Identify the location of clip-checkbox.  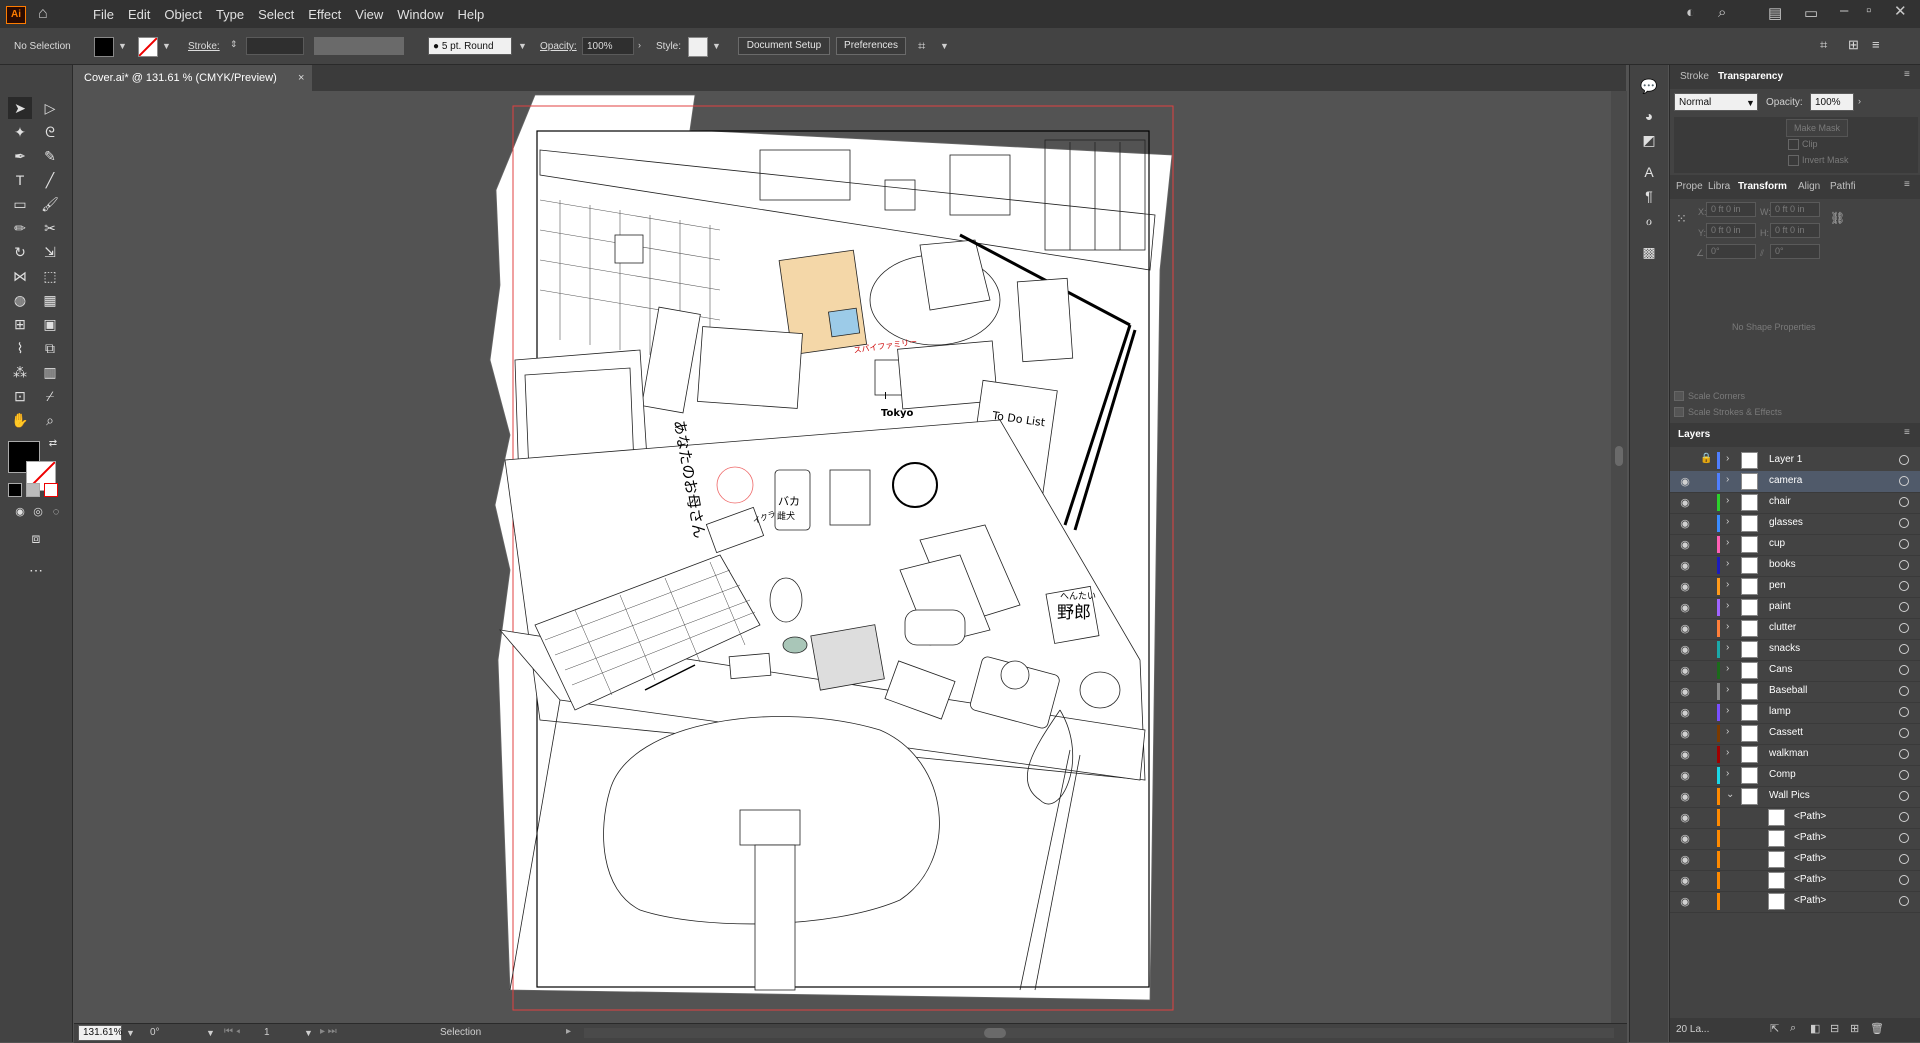
(1793, 144).